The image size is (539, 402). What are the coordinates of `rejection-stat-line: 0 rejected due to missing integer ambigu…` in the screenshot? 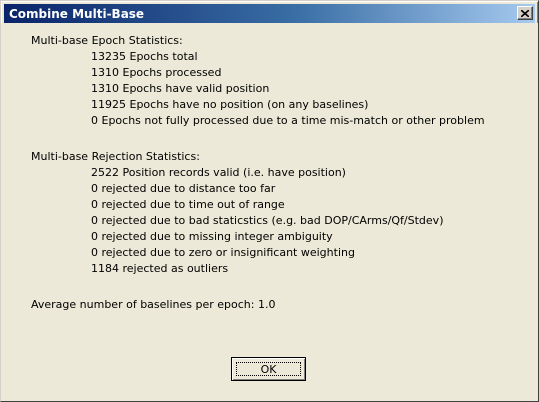 It's located at (212, 236).